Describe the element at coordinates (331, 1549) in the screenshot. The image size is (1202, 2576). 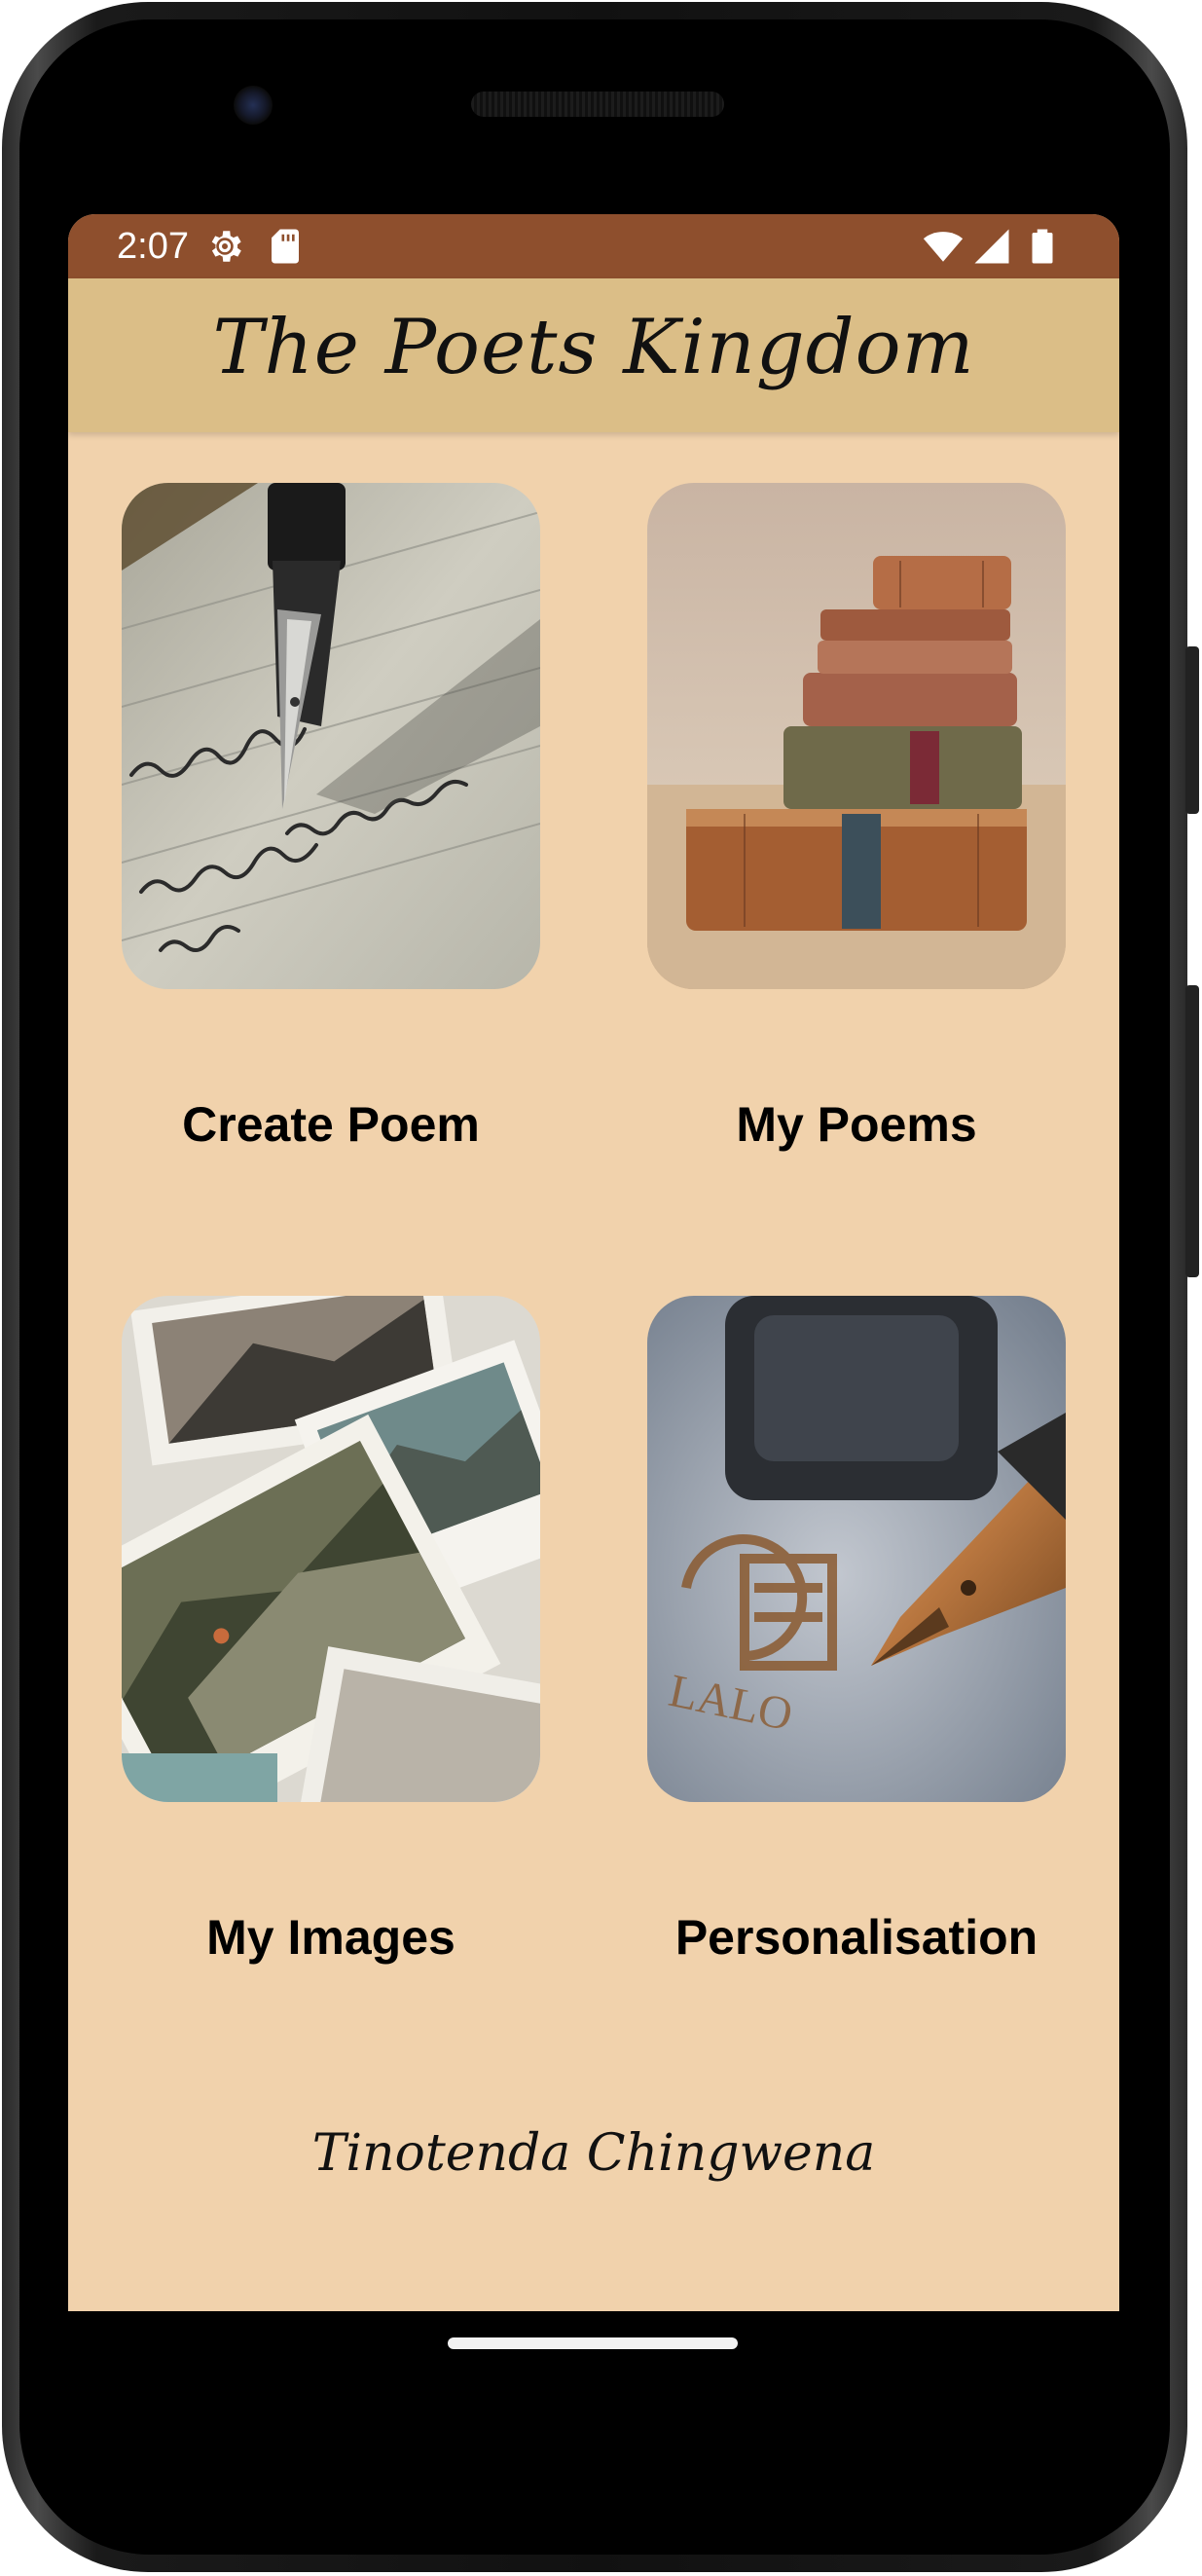
I see `scattered-photographs-image` at that location.